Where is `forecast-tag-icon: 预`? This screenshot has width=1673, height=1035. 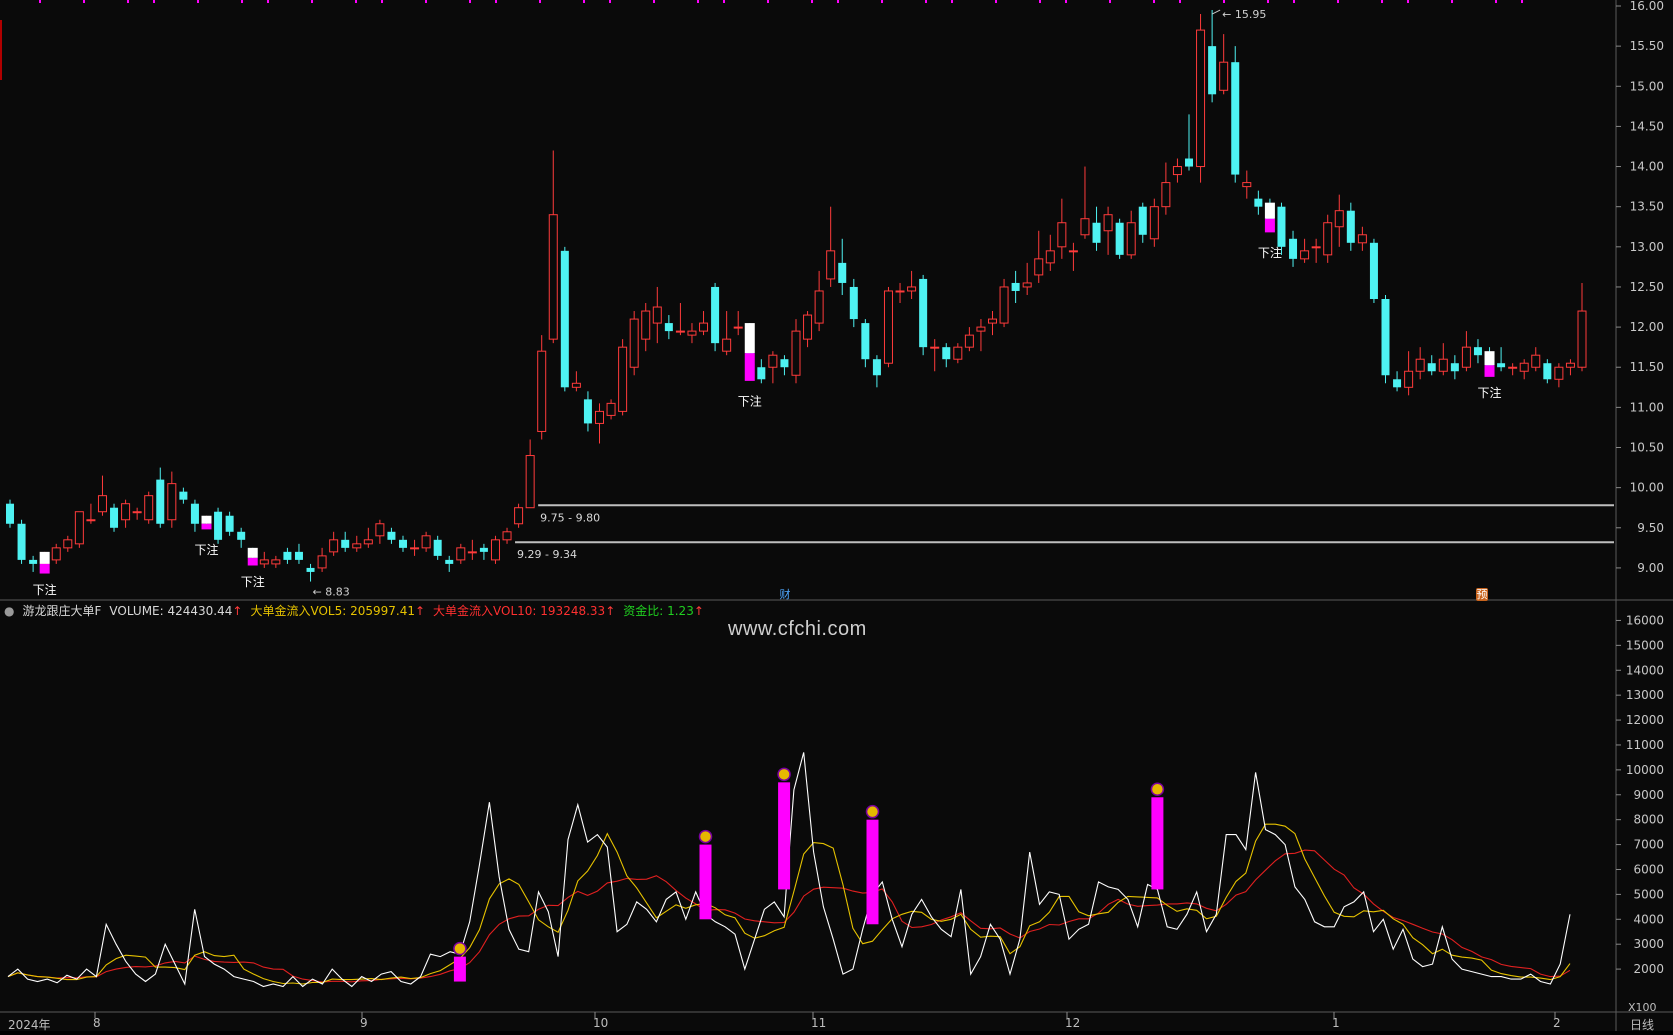 forecast-tag-icon: 预 is located at coordinates (1482, 594).